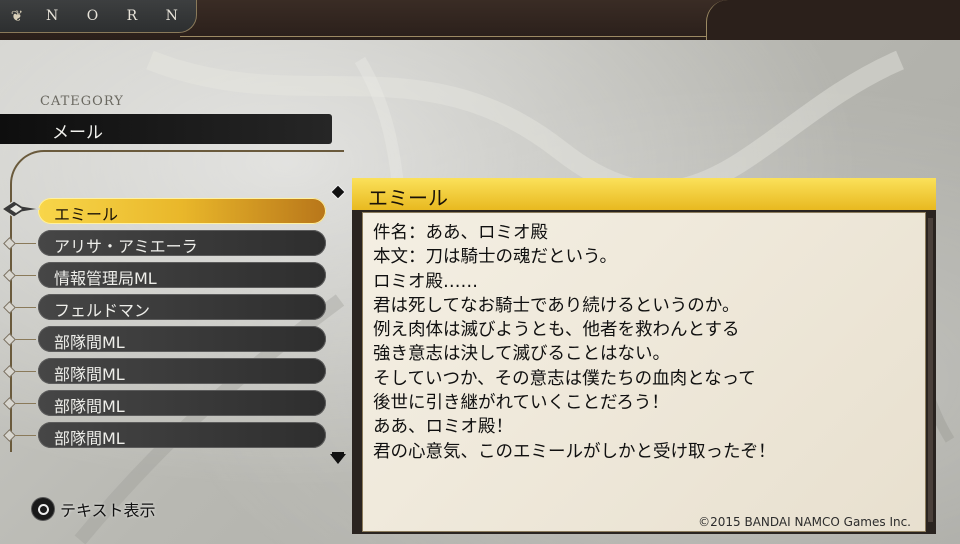 This screenshot has width=960, height=544. I want to click on list-item: 情報管理局ML, so click(164, 275).